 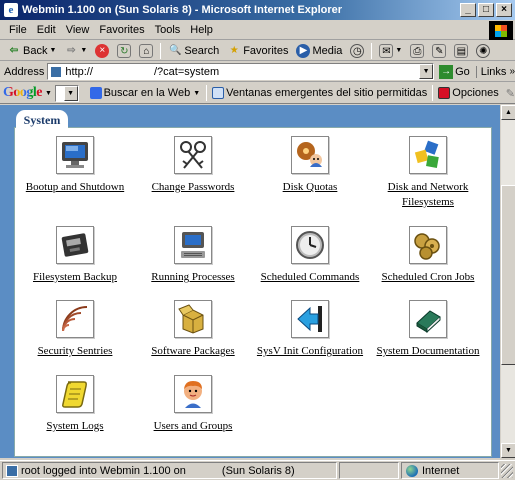 What do you see at coordinates (193, 245) in the screenshot?
I see `computer-processes-icon` at bounding box center [193, 245].